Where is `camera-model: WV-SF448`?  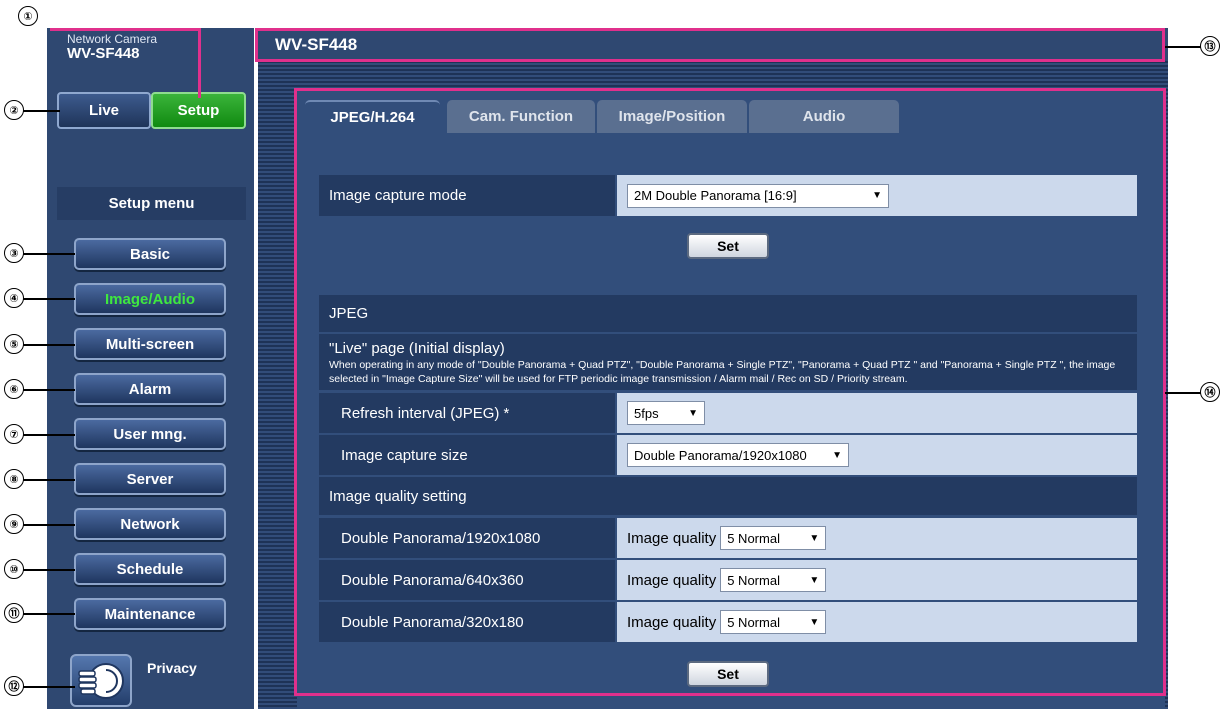
camera-model: WV-SF448 is located at coordinates (103, 53).